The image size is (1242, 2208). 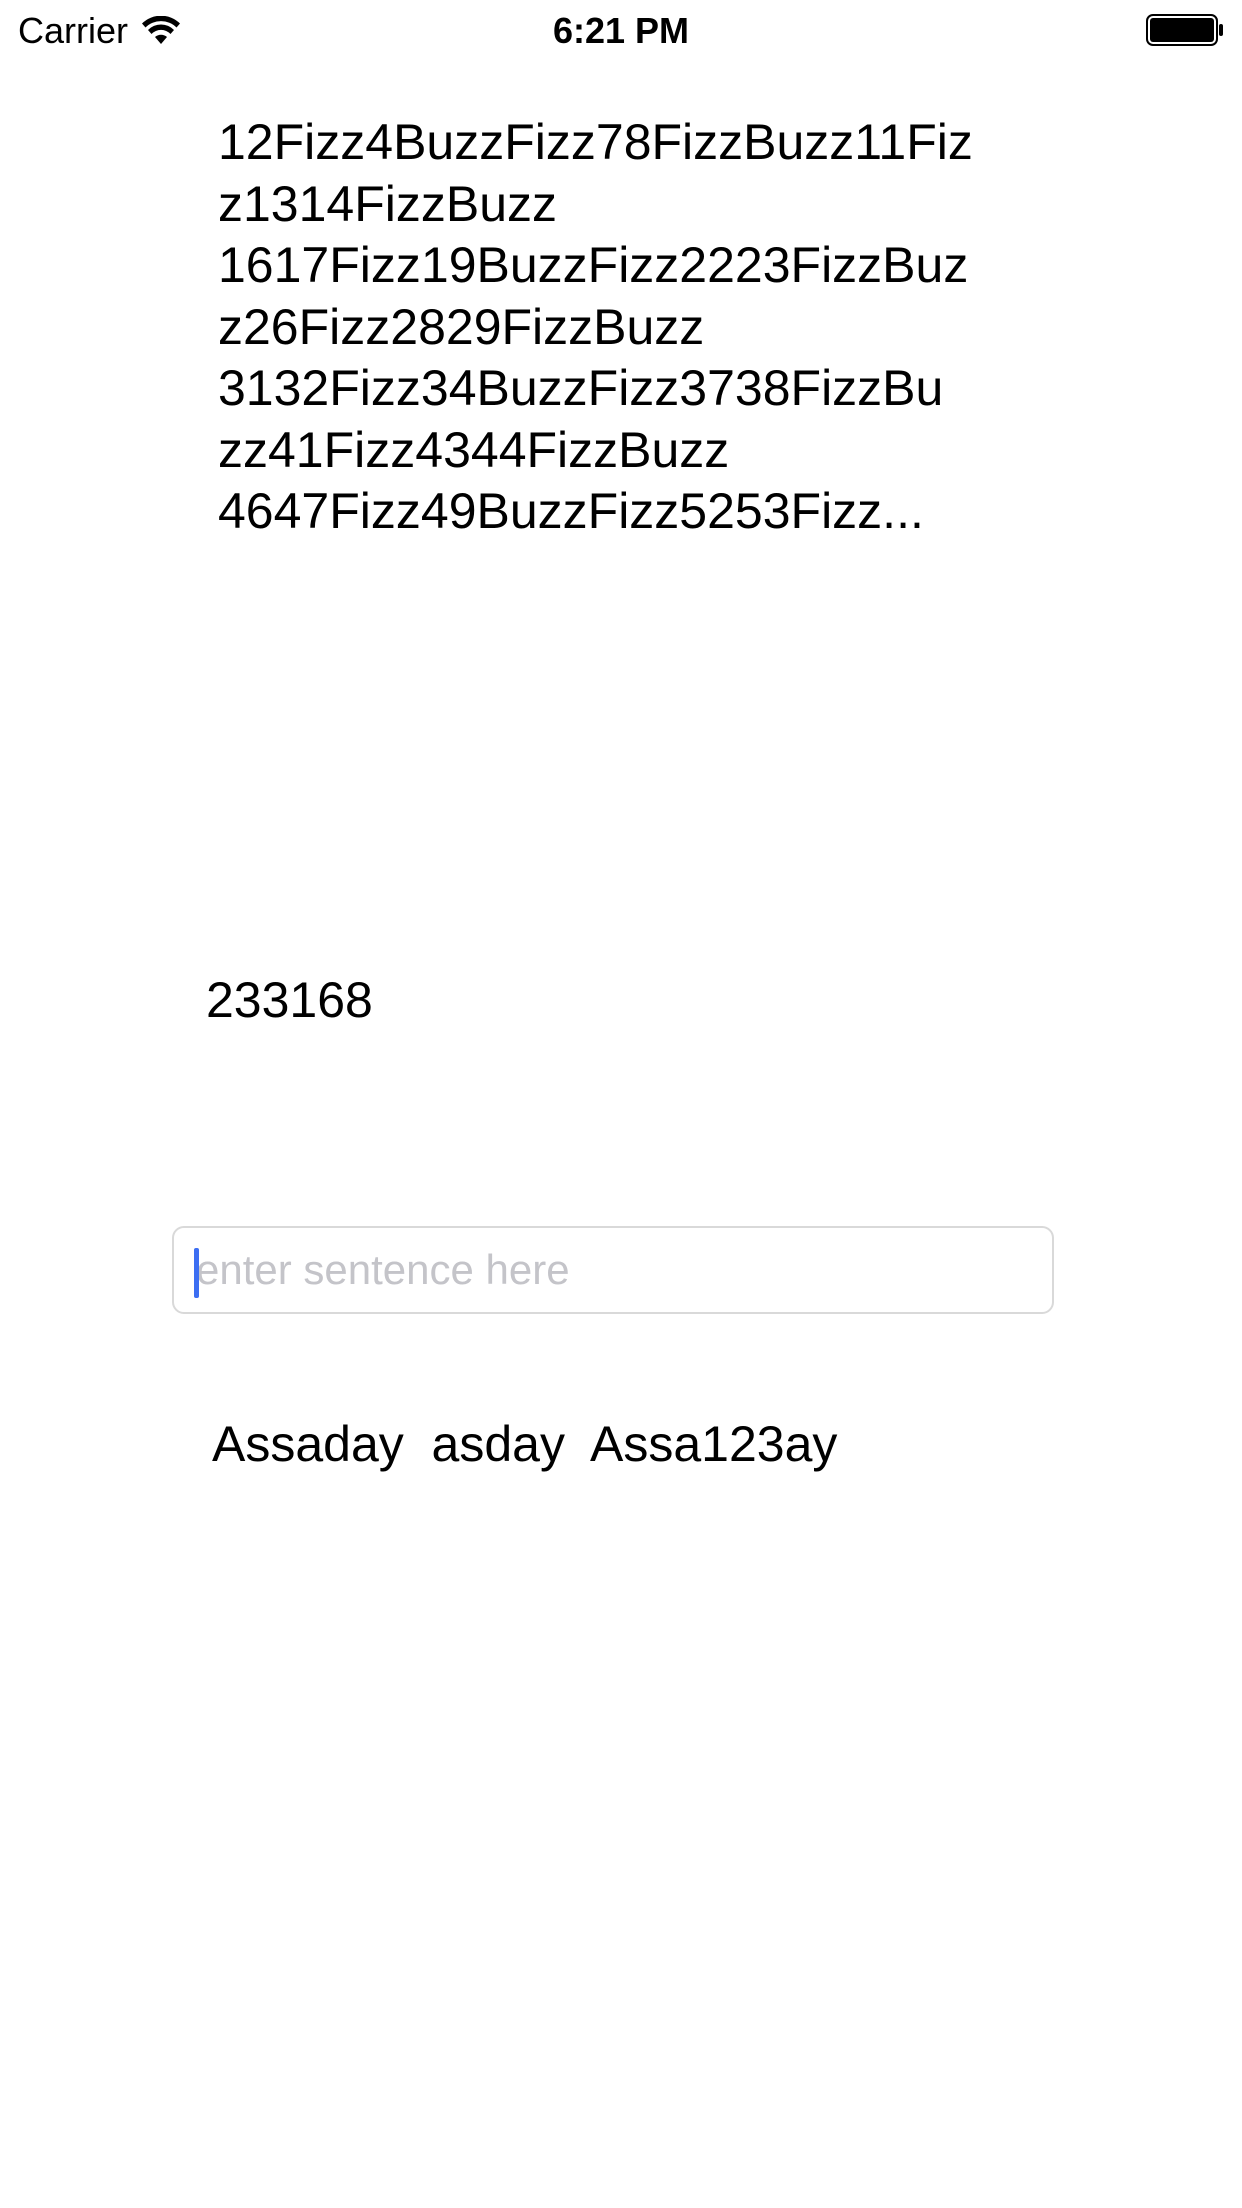 What do you see at coordinates (525, 1444) in the screenshot?
I see `pig-latin-output-label: Assaday asday Assa123ay` at bounding box center [525, 1444].